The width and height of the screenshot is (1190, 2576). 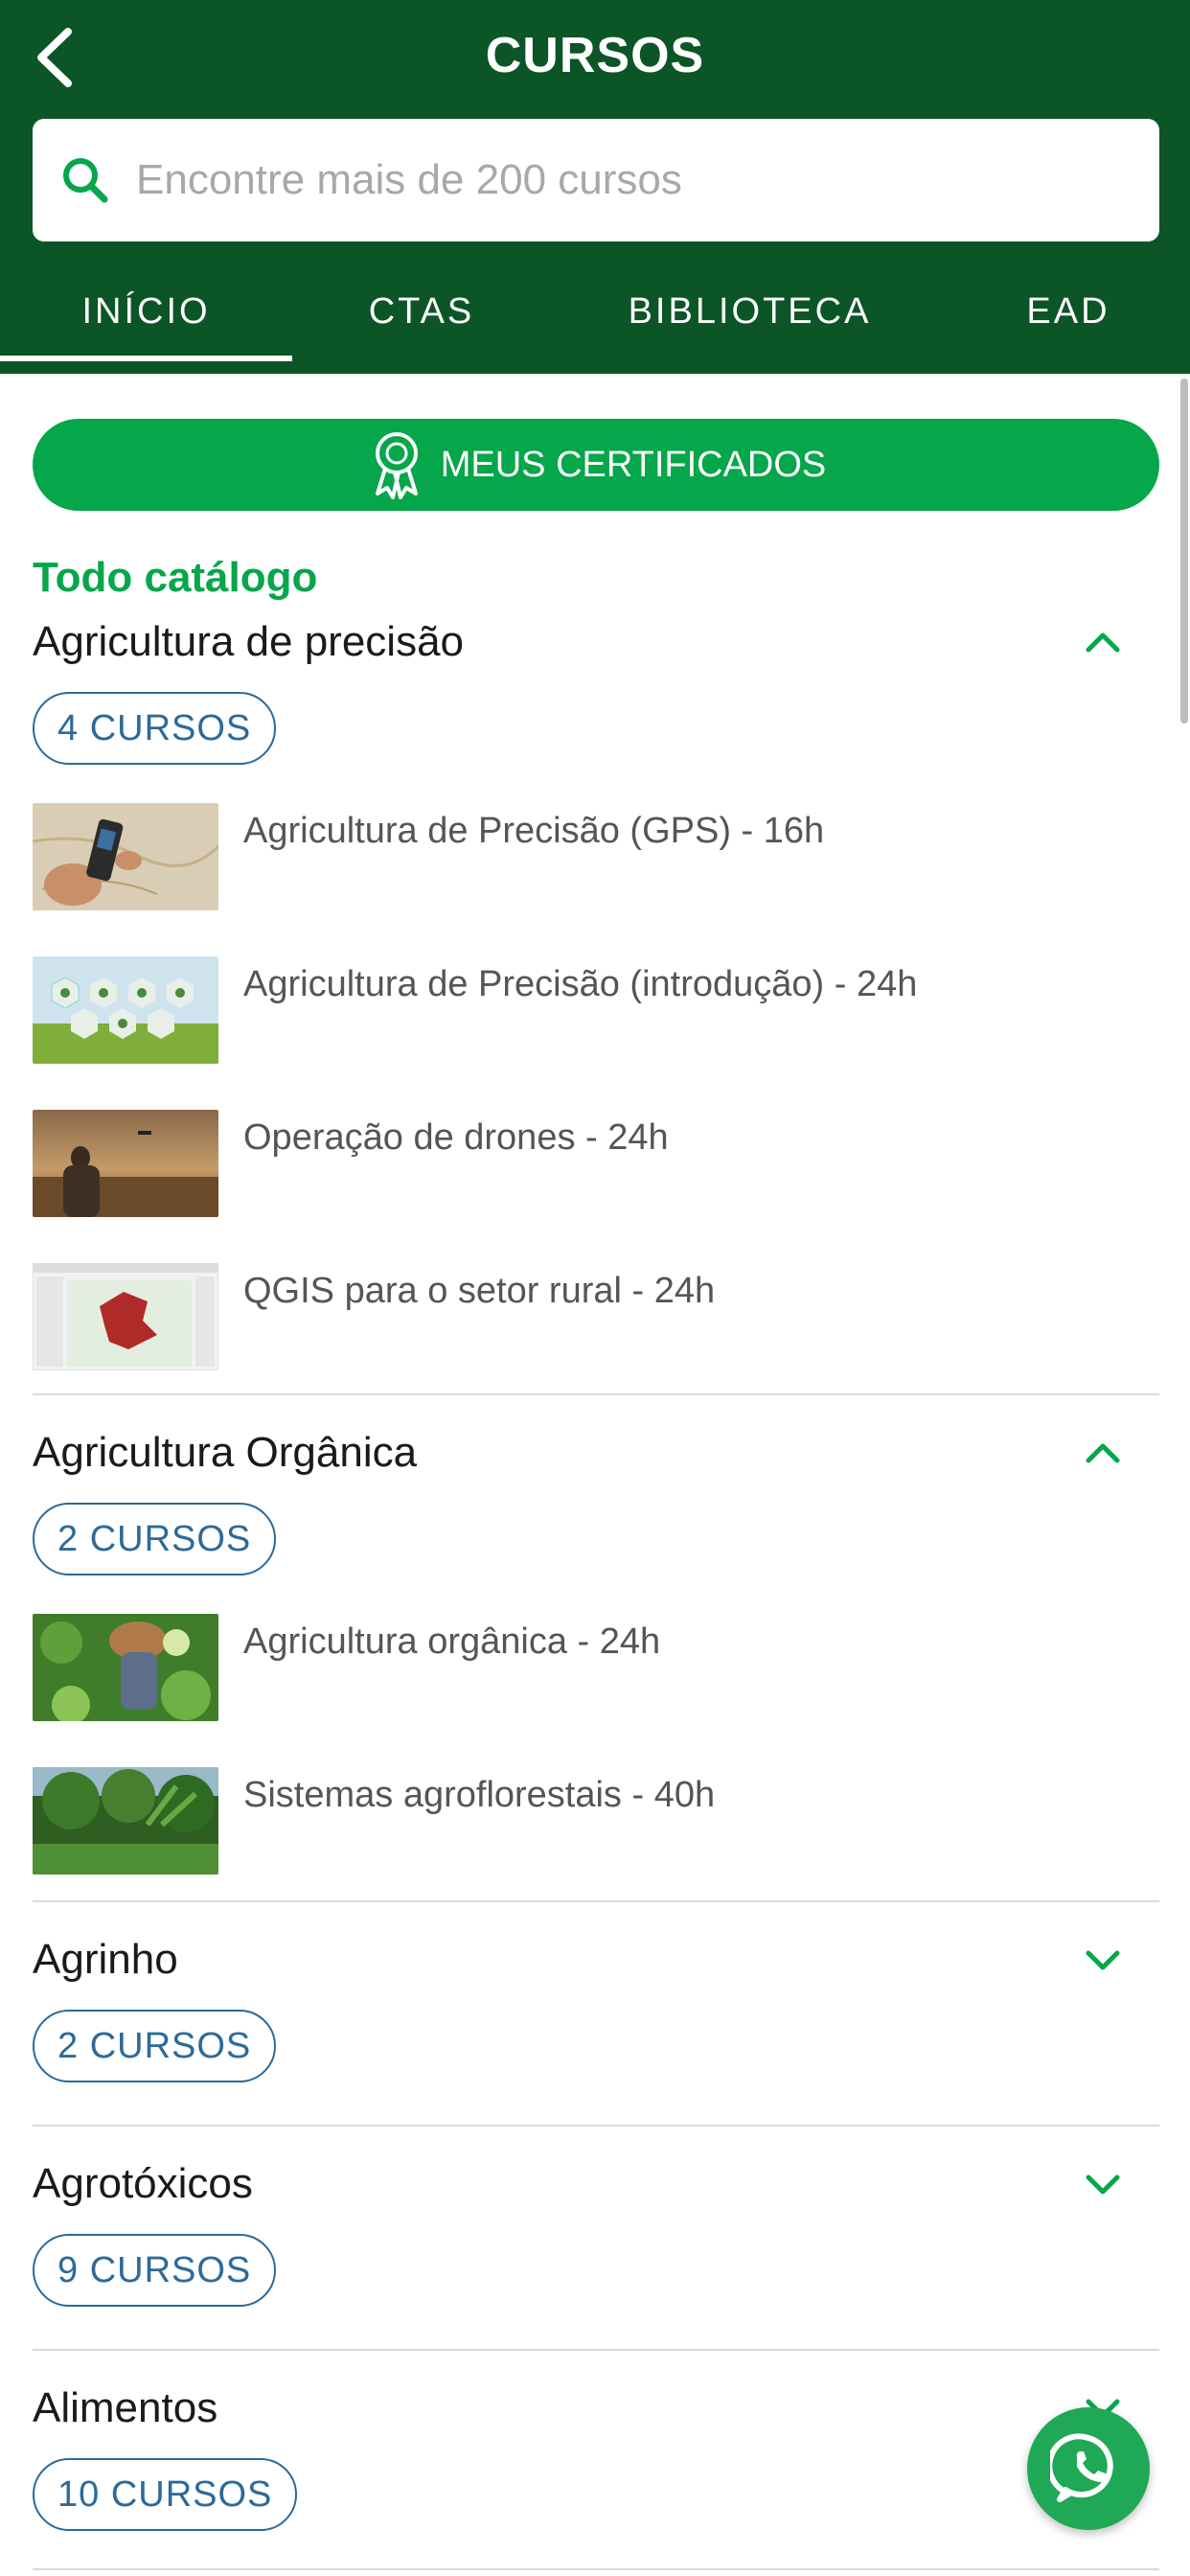 I want to click on my-certificates-button: MEUS CERTIFICADOS, so click(x=596, y=465).